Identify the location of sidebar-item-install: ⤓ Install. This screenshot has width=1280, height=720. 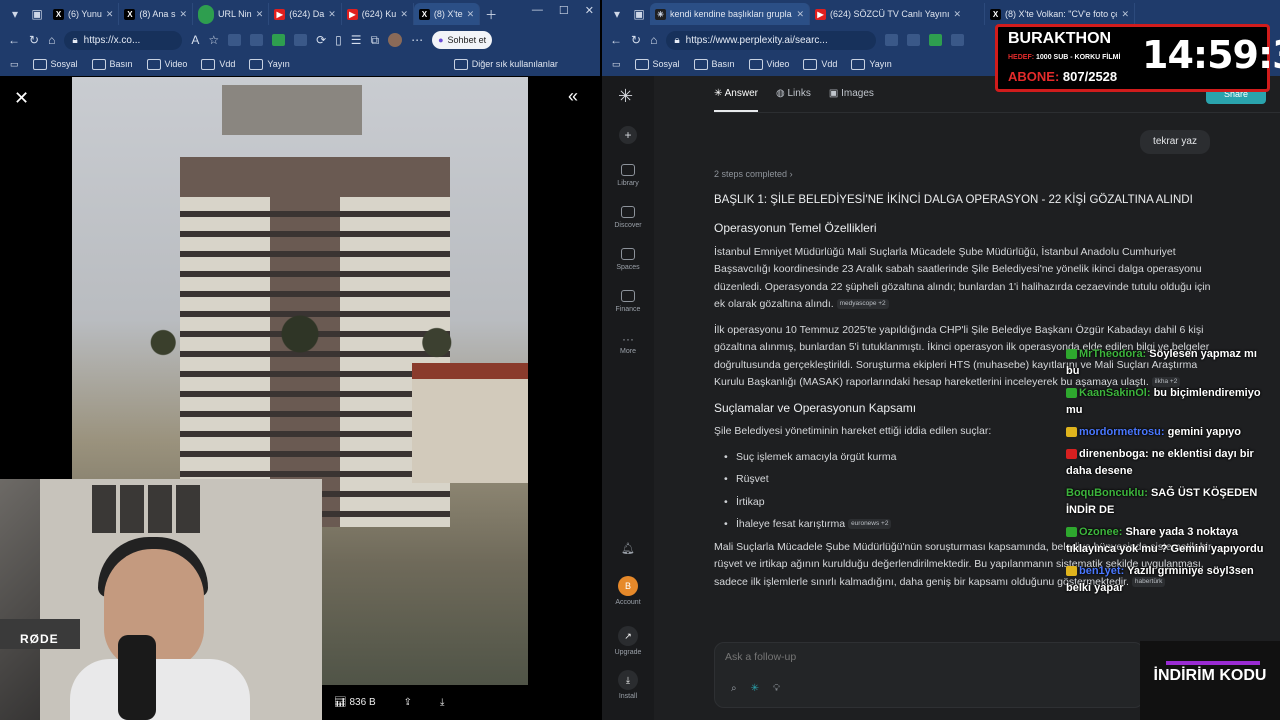
(628, 685).